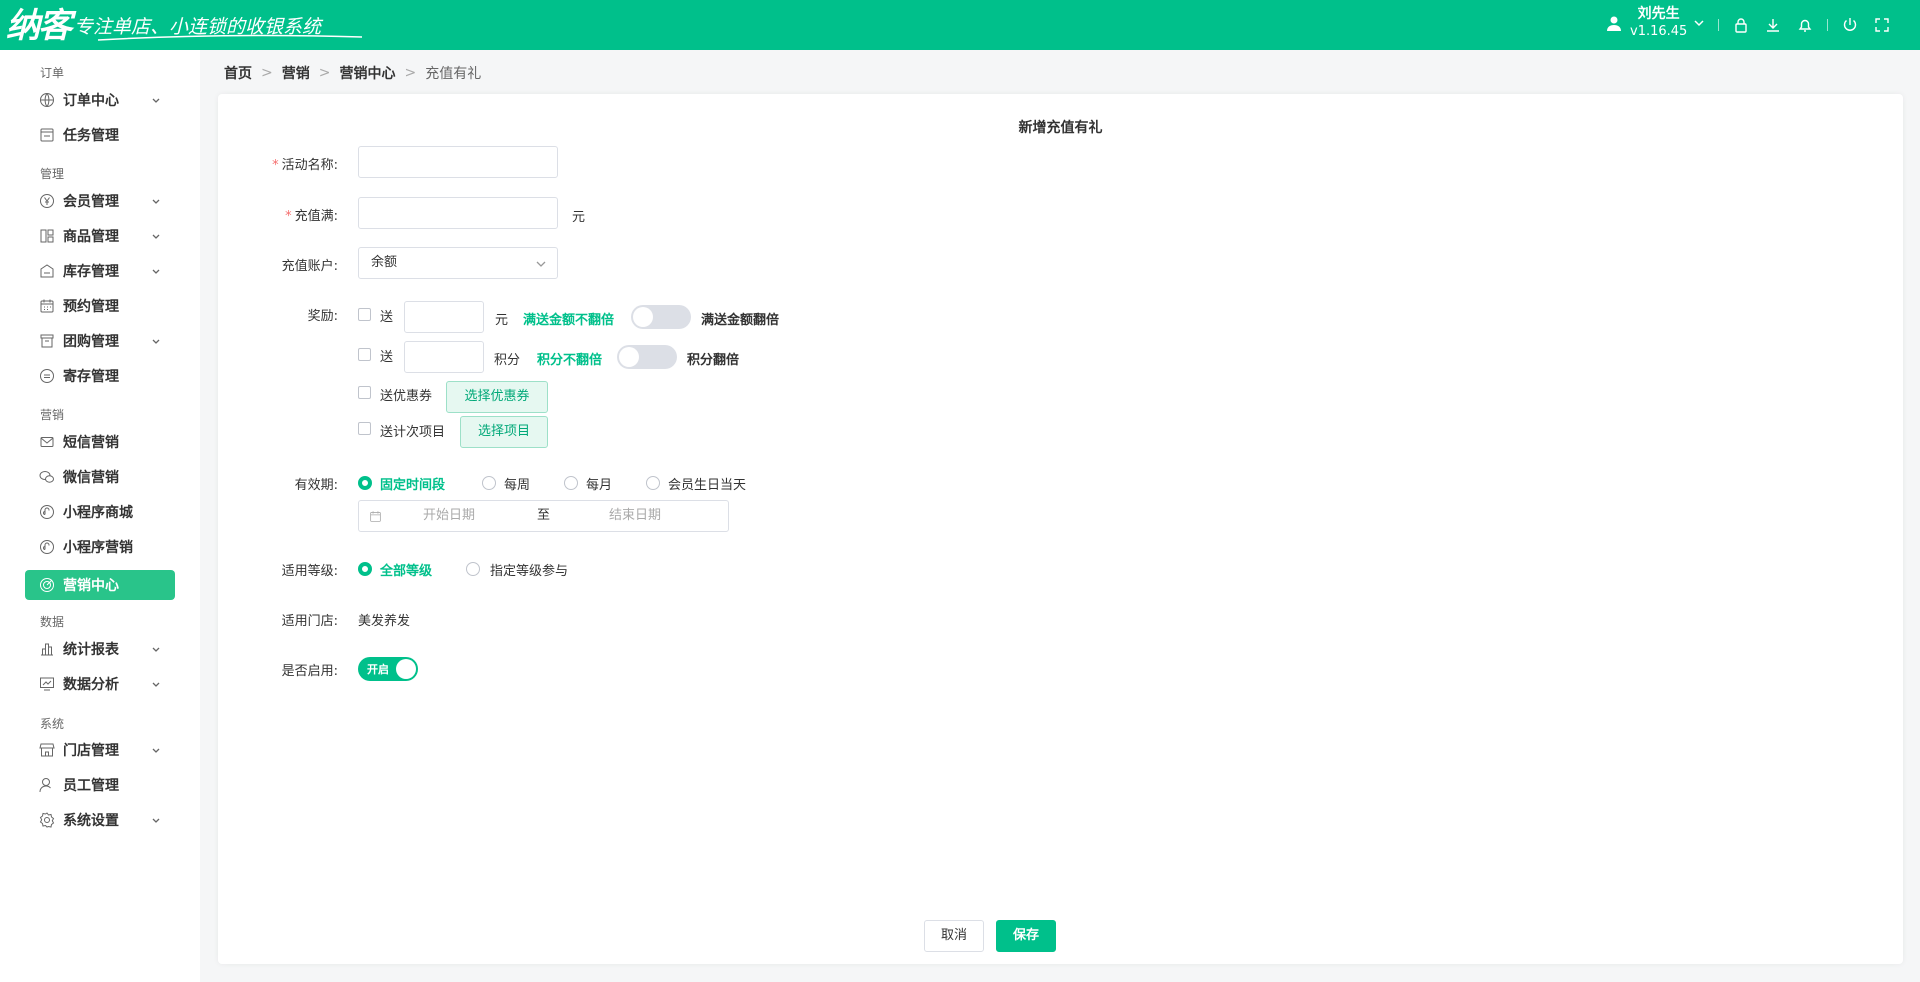  Describe the element at coordinates (100, 547) in the screenshot. I see `sidebar-item-mini-marketing: 小程序营销` at that location.